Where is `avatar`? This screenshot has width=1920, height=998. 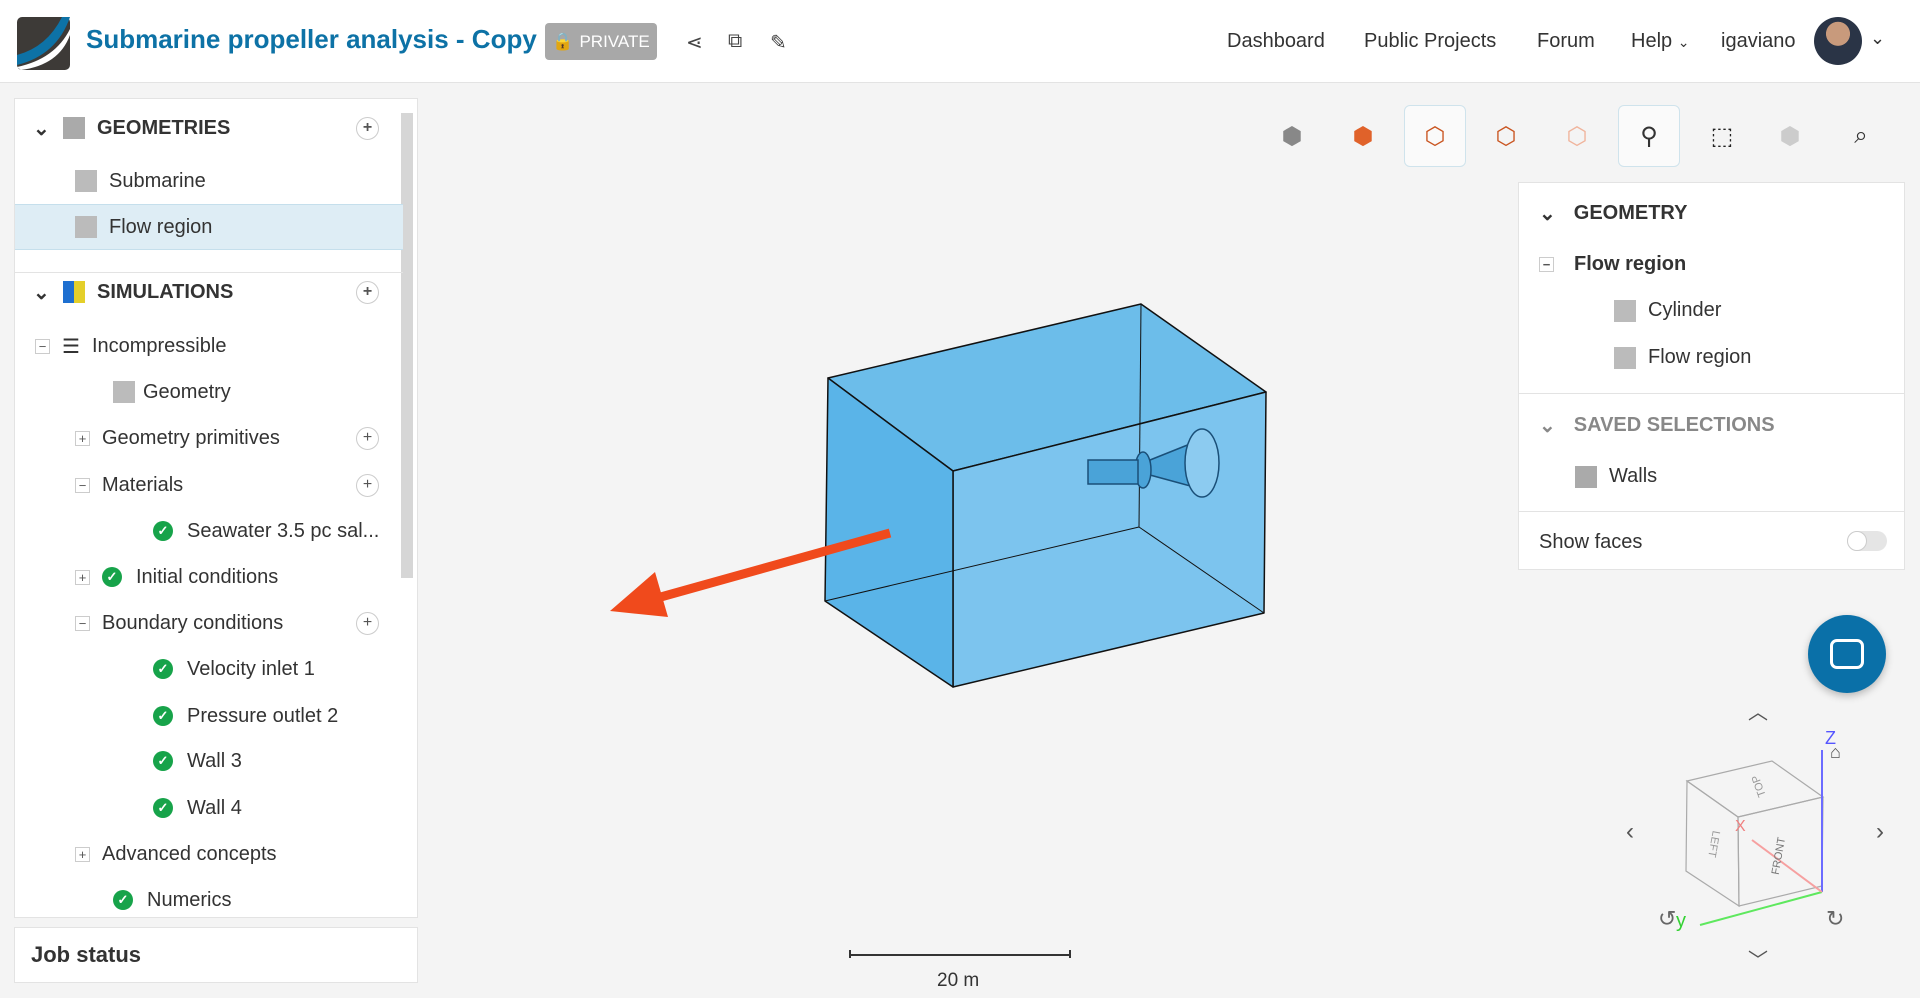
avatar is located at coordinates (1838, 41).